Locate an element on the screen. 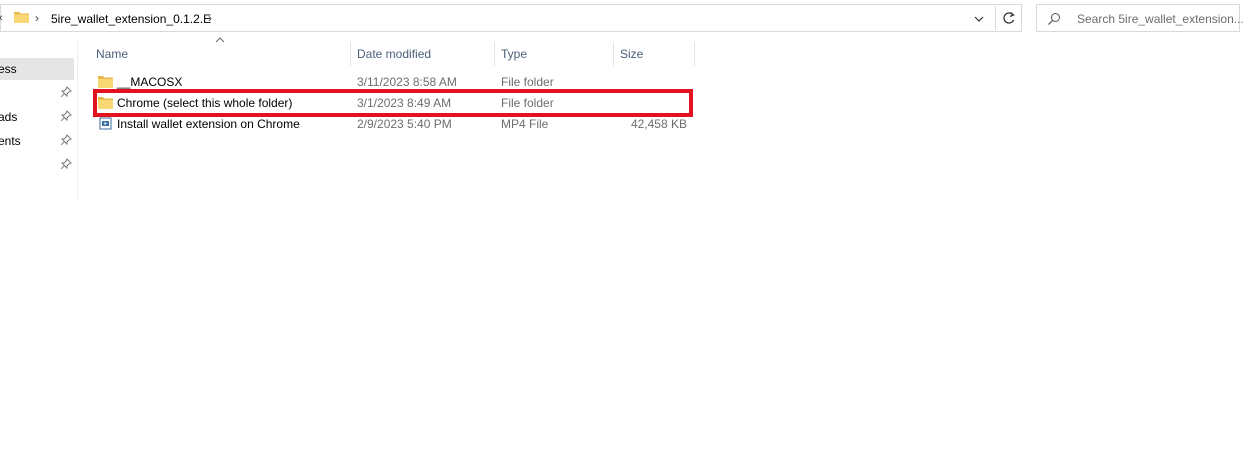  navigation-pane: ess ads ents is located at coordinates (39, 120).